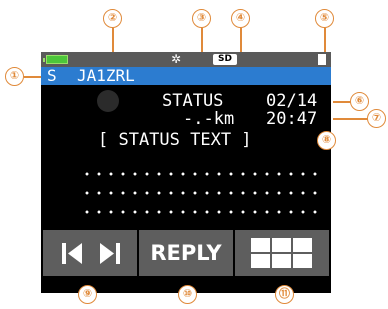 The width and height of the screenshot is (388, 309). I want to click on callout-2: ②, so click(112, 18).